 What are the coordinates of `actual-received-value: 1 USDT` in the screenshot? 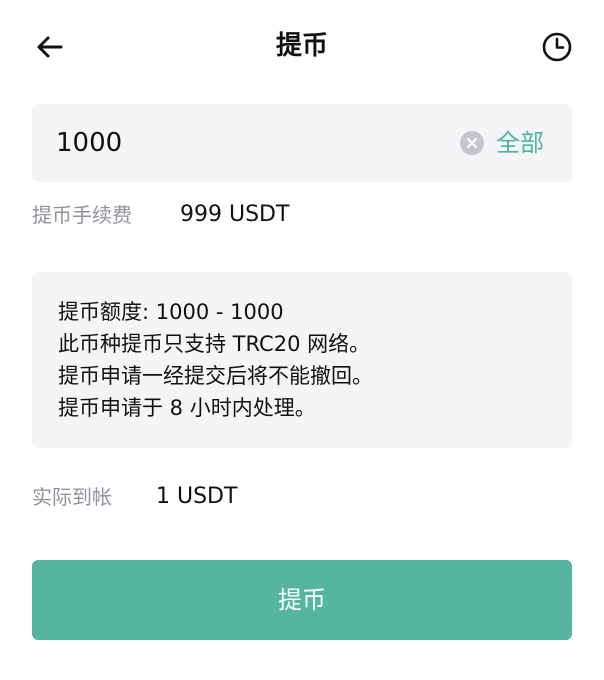 It's located at (197, 496).